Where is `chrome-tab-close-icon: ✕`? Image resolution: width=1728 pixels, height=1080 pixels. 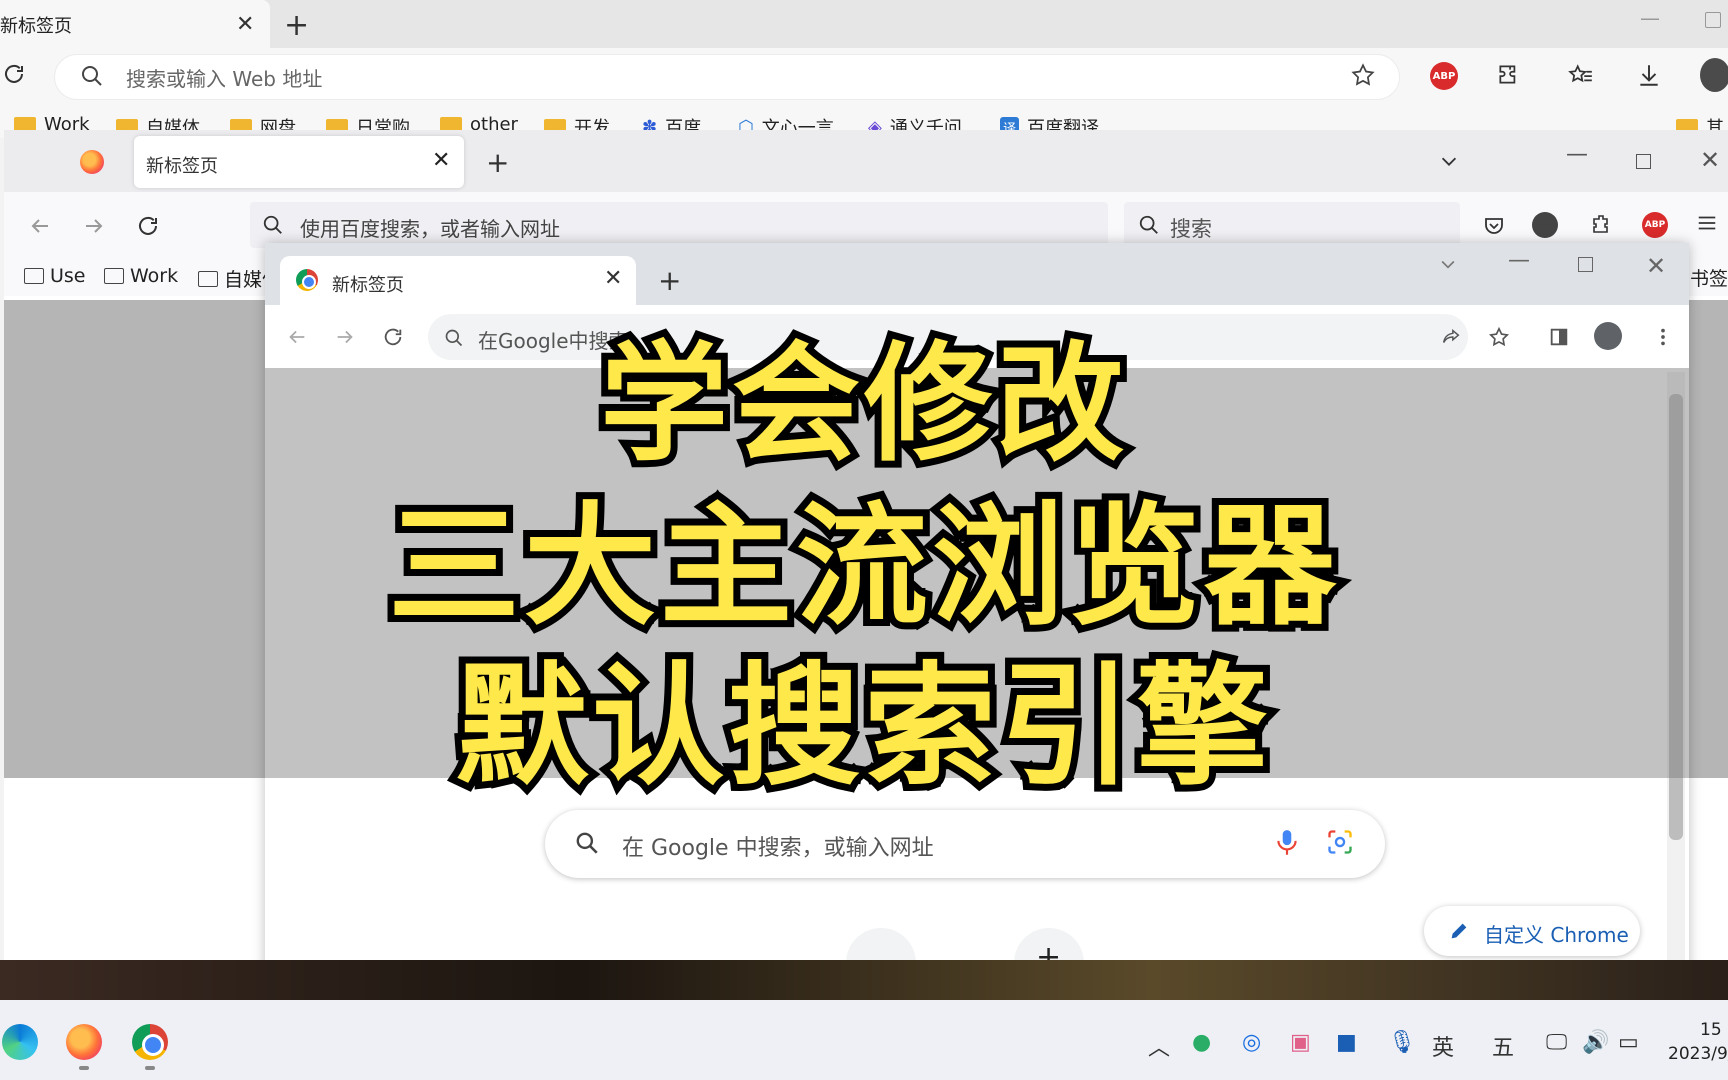
chrome-tab-close-icon: ✕ is located at coordinates (613, 278).